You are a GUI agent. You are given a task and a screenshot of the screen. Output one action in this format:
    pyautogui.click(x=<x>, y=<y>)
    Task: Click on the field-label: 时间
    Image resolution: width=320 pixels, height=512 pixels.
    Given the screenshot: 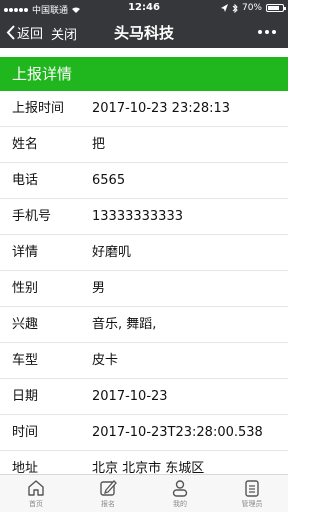 What is the action you would take?
    pyautogui.click(x=25, y=432)
    